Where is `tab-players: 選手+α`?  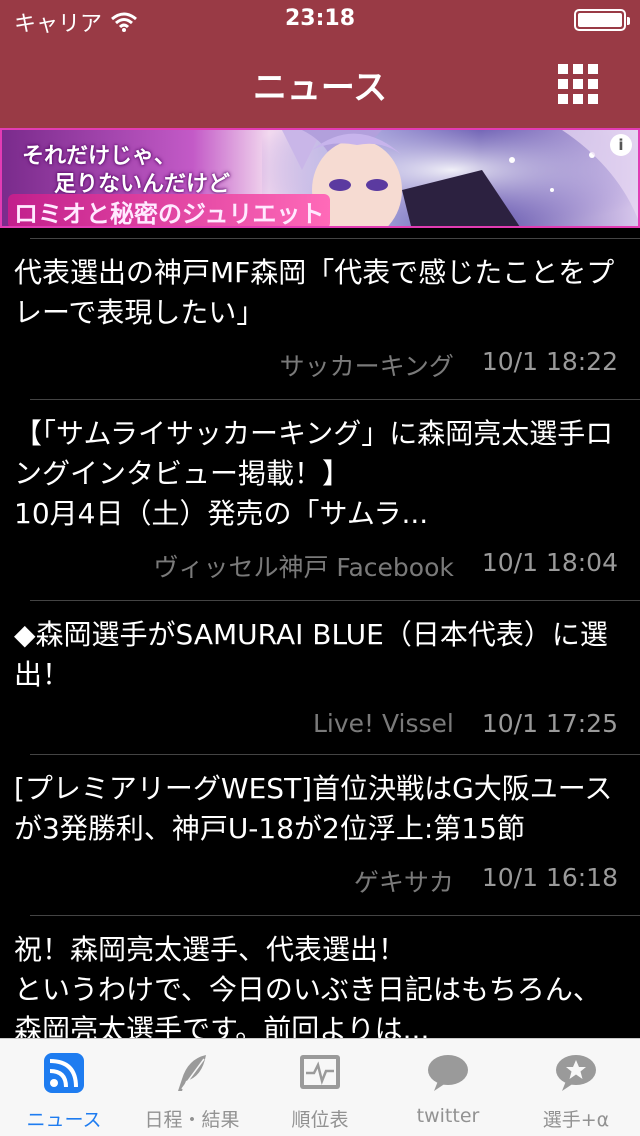
tab-players: 選手+α is located at coordinates (576, 1087).